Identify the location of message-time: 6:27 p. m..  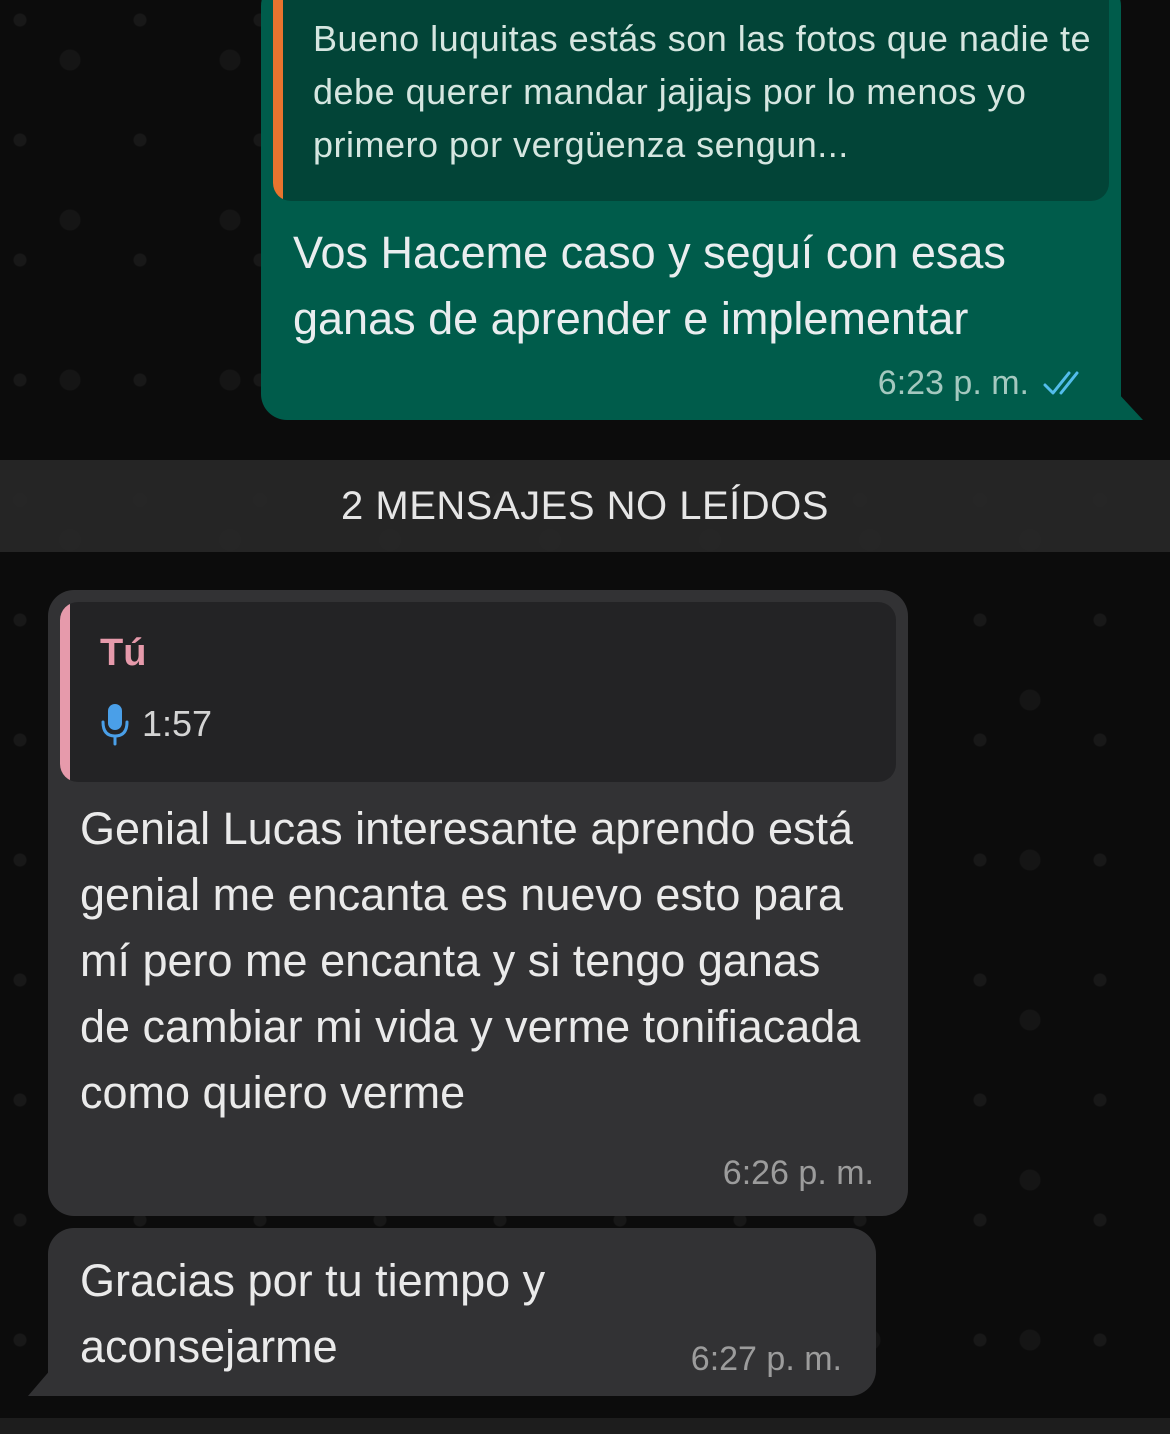
(766, 1359).